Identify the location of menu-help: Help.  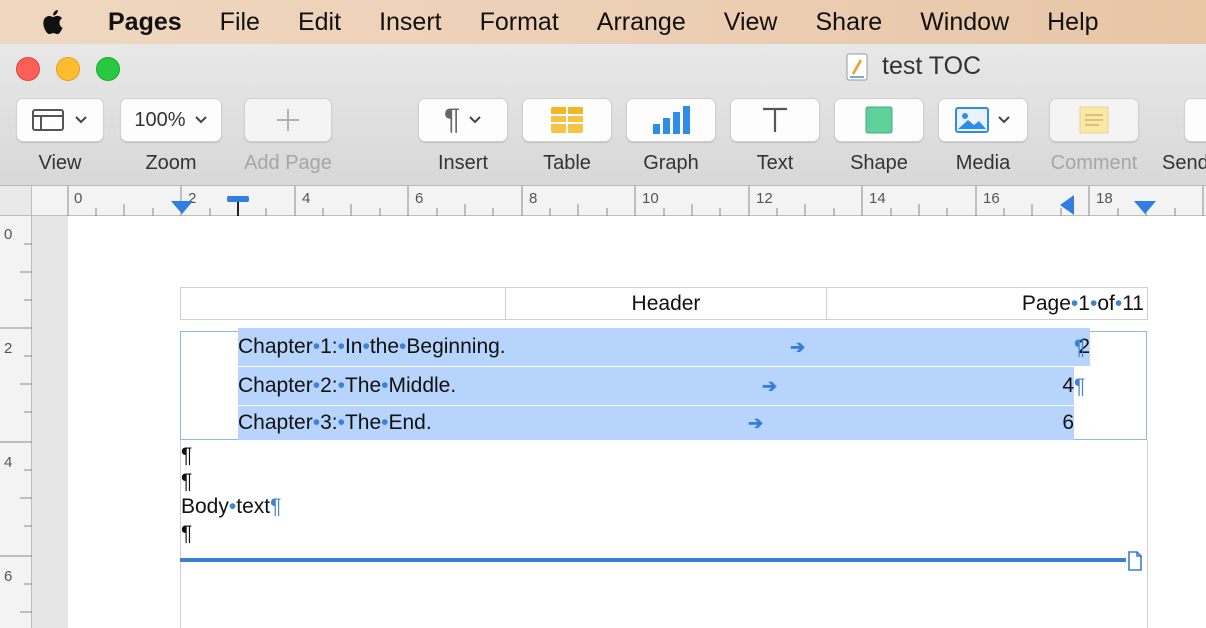
(1072, 22).